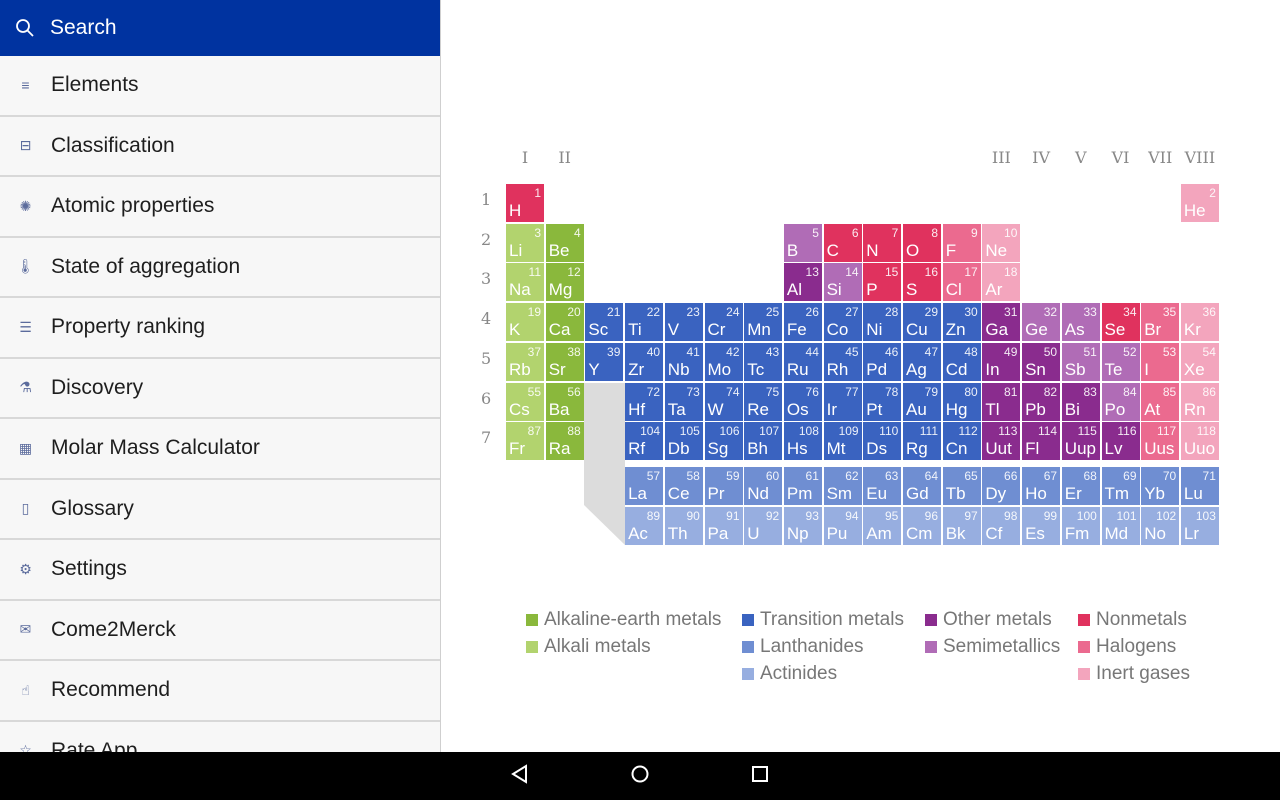 The image size is (1280, 800). What do you see at coordinates (922, 441) in the screenshot?
I see `element-rg: 111 Rg` at bounding box center [922, 441].